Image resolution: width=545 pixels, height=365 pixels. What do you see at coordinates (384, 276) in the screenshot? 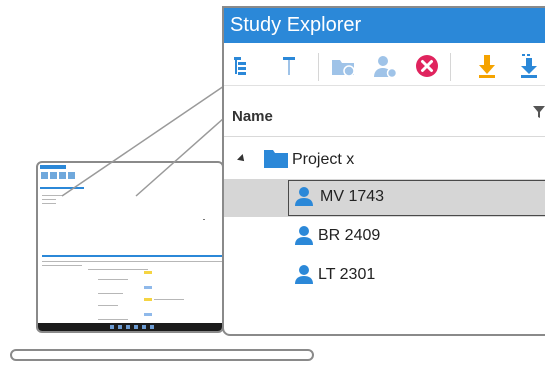
I see `tree-node-patient: LT 2301` at bounding box center [384, 276].